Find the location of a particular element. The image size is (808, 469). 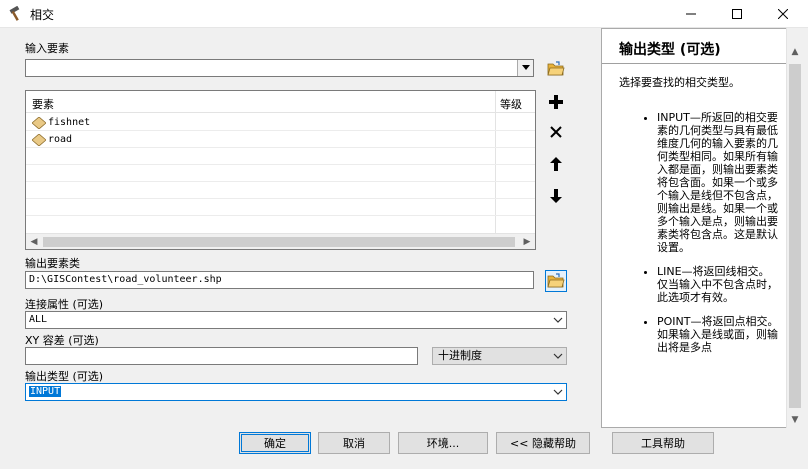

output-fc-label: 输出要素类 is located at coordinates (52, 263).